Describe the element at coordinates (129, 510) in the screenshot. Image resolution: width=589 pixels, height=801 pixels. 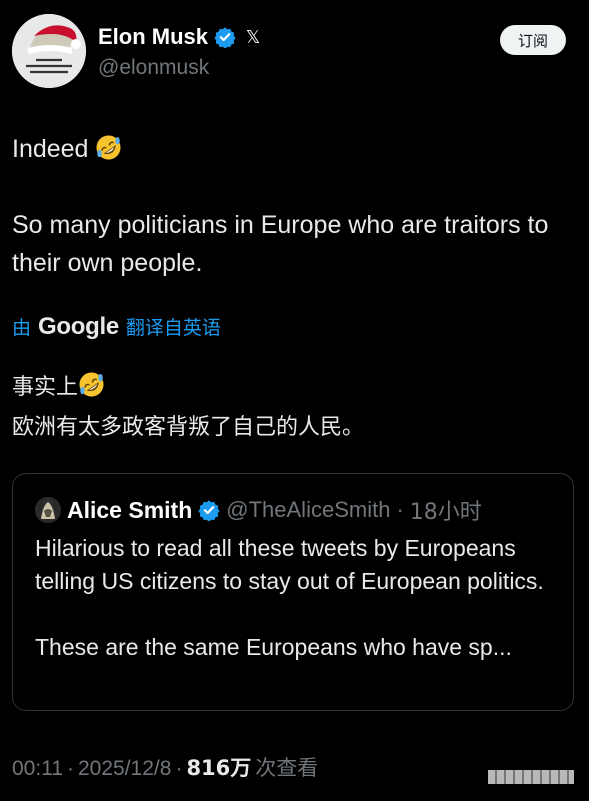
I see `quoted-author-name: Alice Smith` at that location.